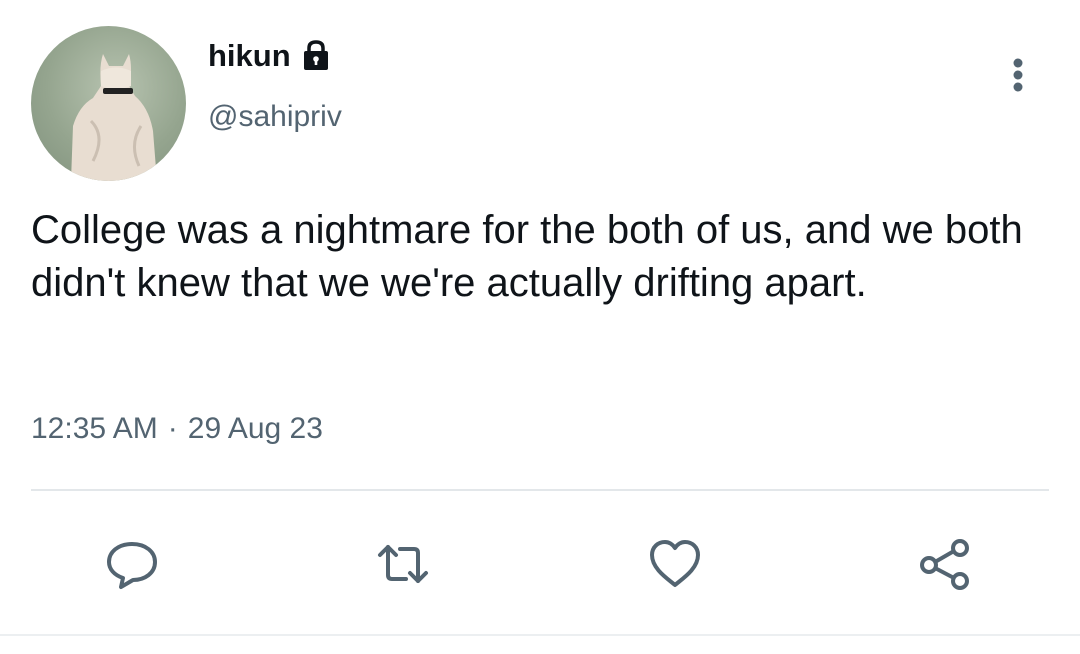  Describe the element at coordinates (275, 117) in the screenshot. I see `user-handle: @sahipriv` at that location.